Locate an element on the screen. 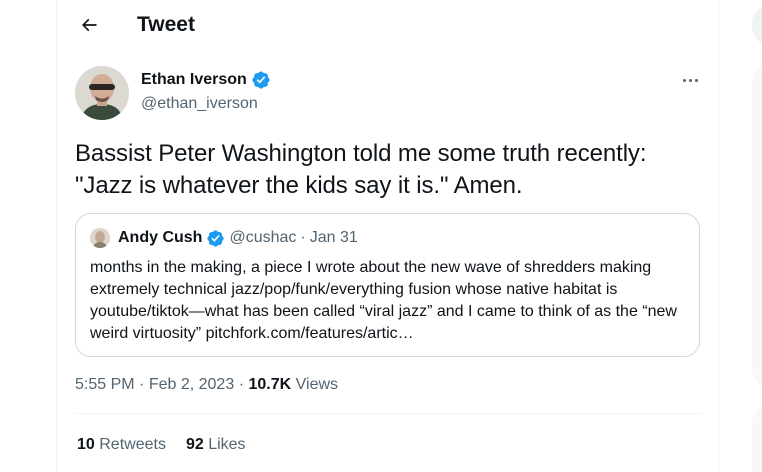 Image resolution: width=762 pixels, height=472 pixels. more-options-button is located at coordinates (690, 80).